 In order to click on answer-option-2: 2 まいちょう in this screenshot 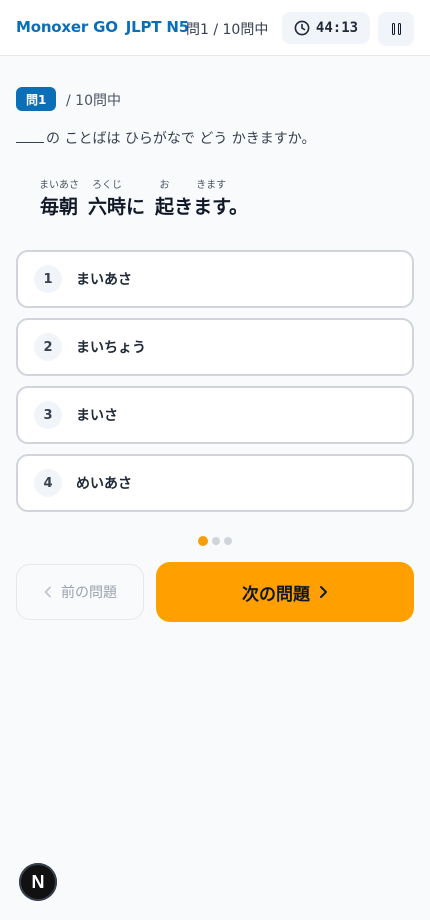, I will do `click(215, 347)`.